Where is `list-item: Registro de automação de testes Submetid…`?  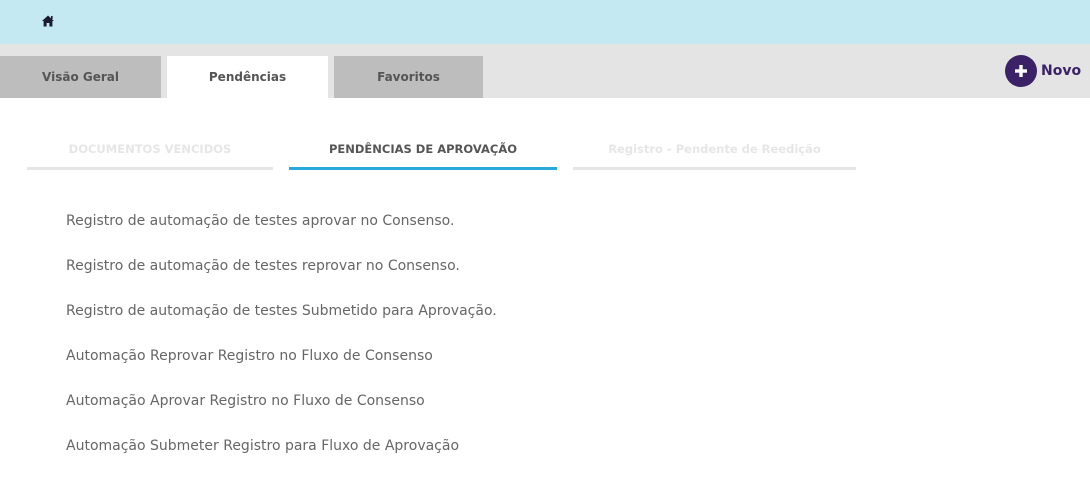 list-item: Registro de automação de testes Submetid… is located at coordinates (281, 321).